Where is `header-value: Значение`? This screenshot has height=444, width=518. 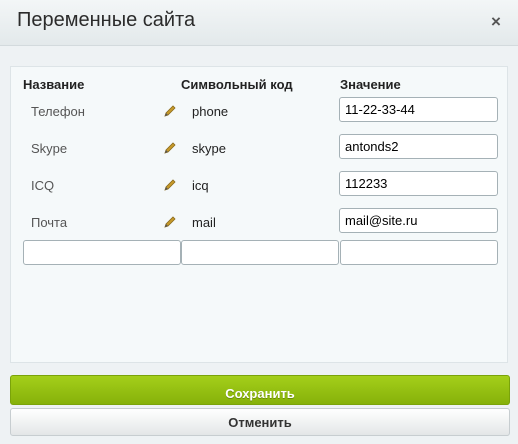
header-value: Значение is located at coordinates (370, 84).